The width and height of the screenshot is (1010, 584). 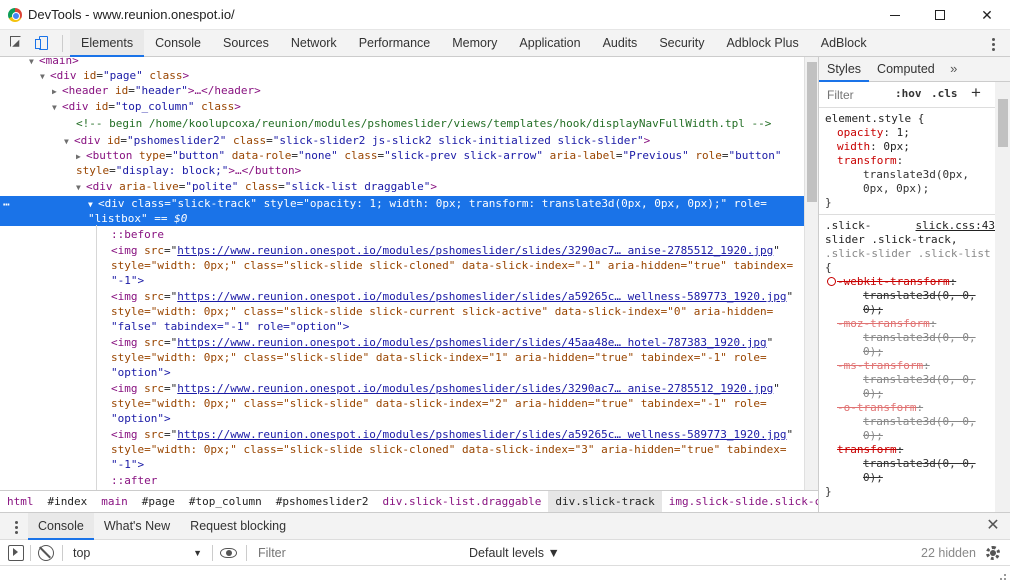 I want to click on inspect-element-icon, so click(x=17, y=43).